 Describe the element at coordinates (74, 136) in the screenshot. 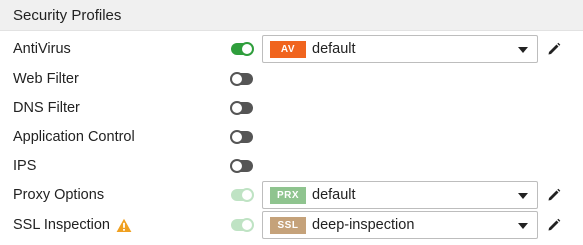

I see `profile-label-application-control: Application Control` at that location.